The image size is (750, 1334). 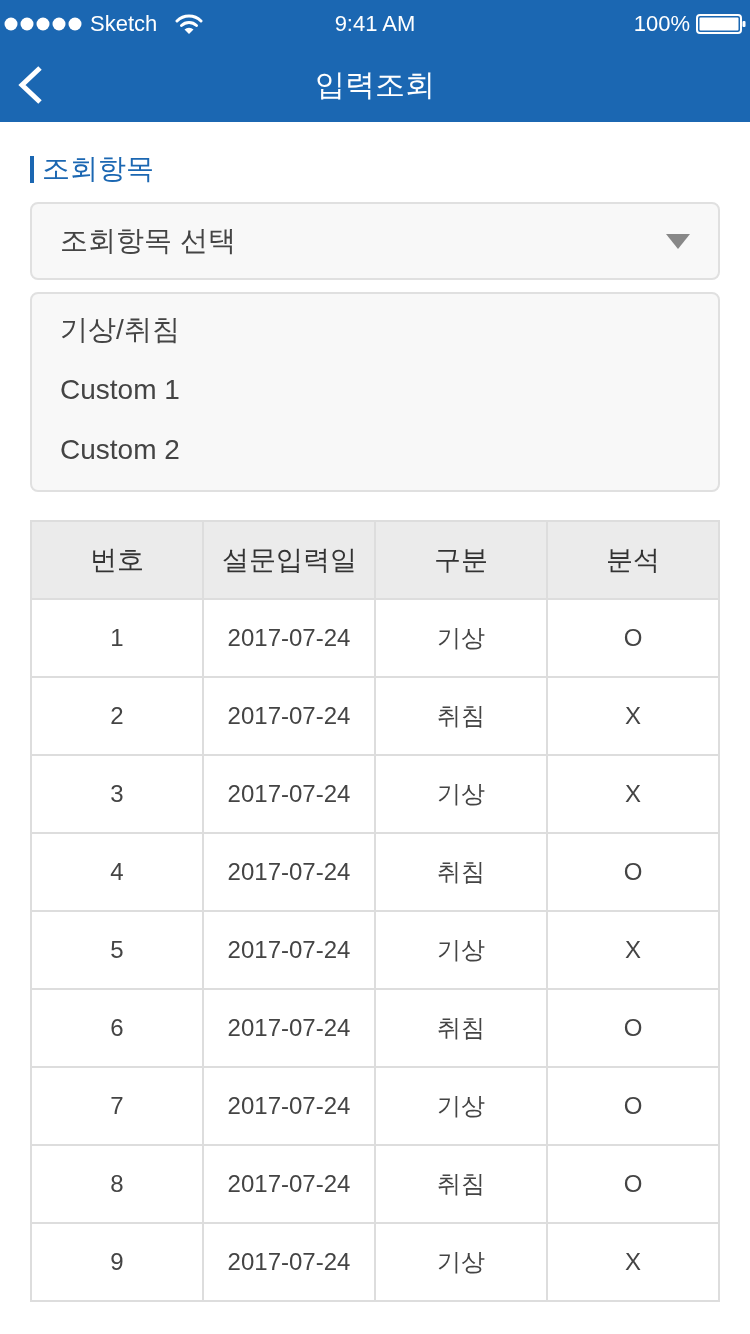 What do you see at coordinates (117, 560) in the screenshot?
I see `column-header: 번호` at bounding box center [117, 560].